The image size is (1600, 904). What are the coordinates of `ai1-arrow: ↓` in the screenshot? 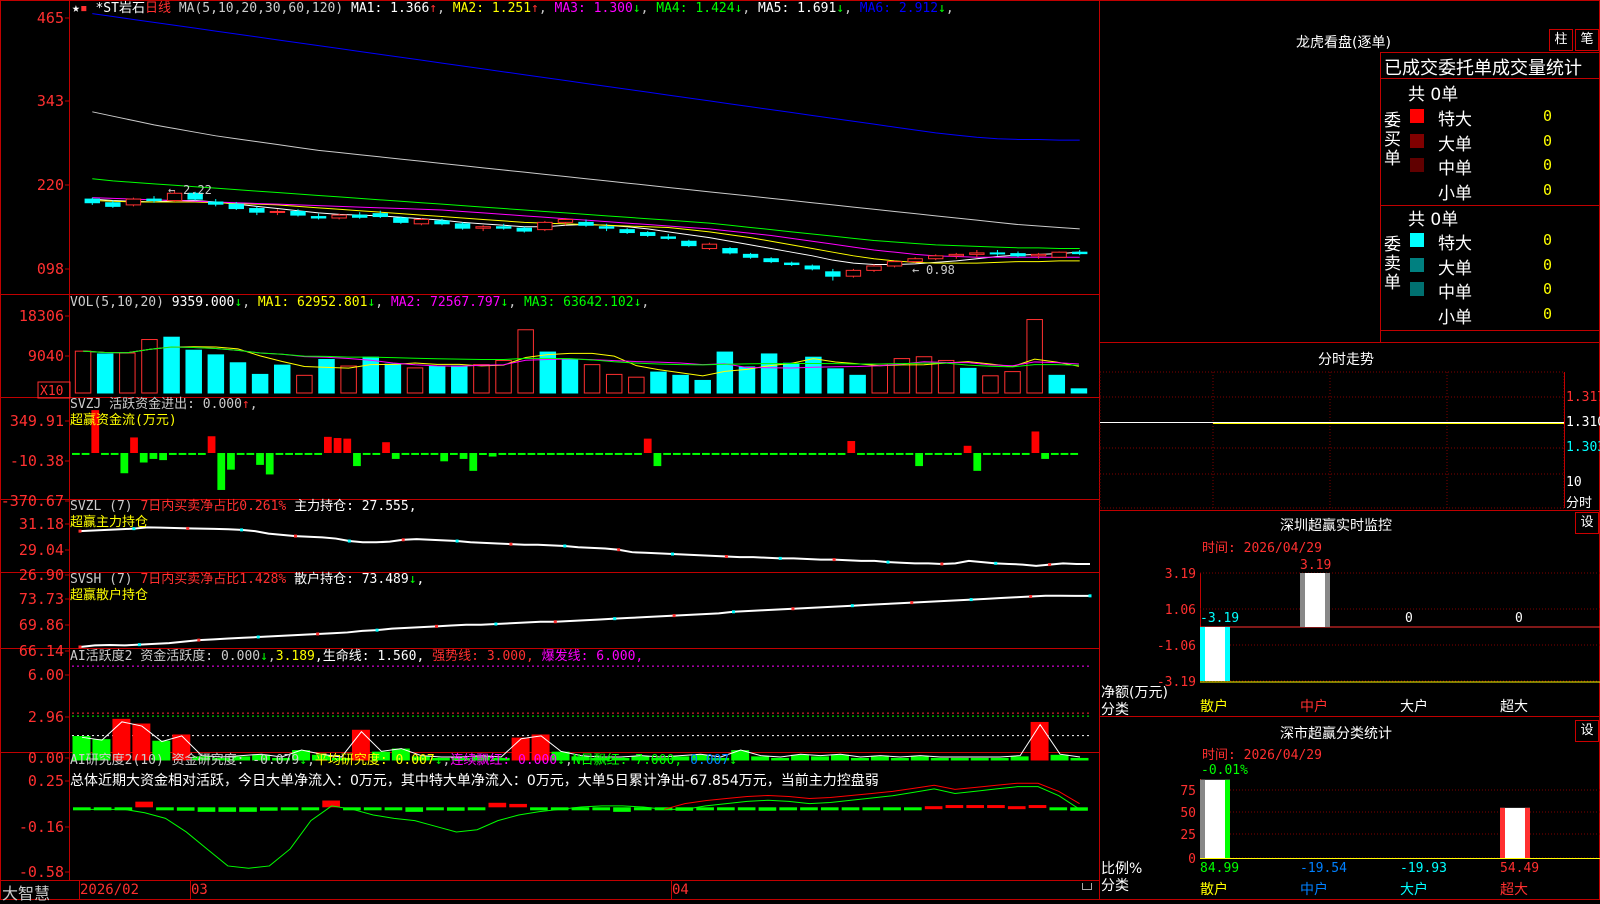 It's located at (264, 656).